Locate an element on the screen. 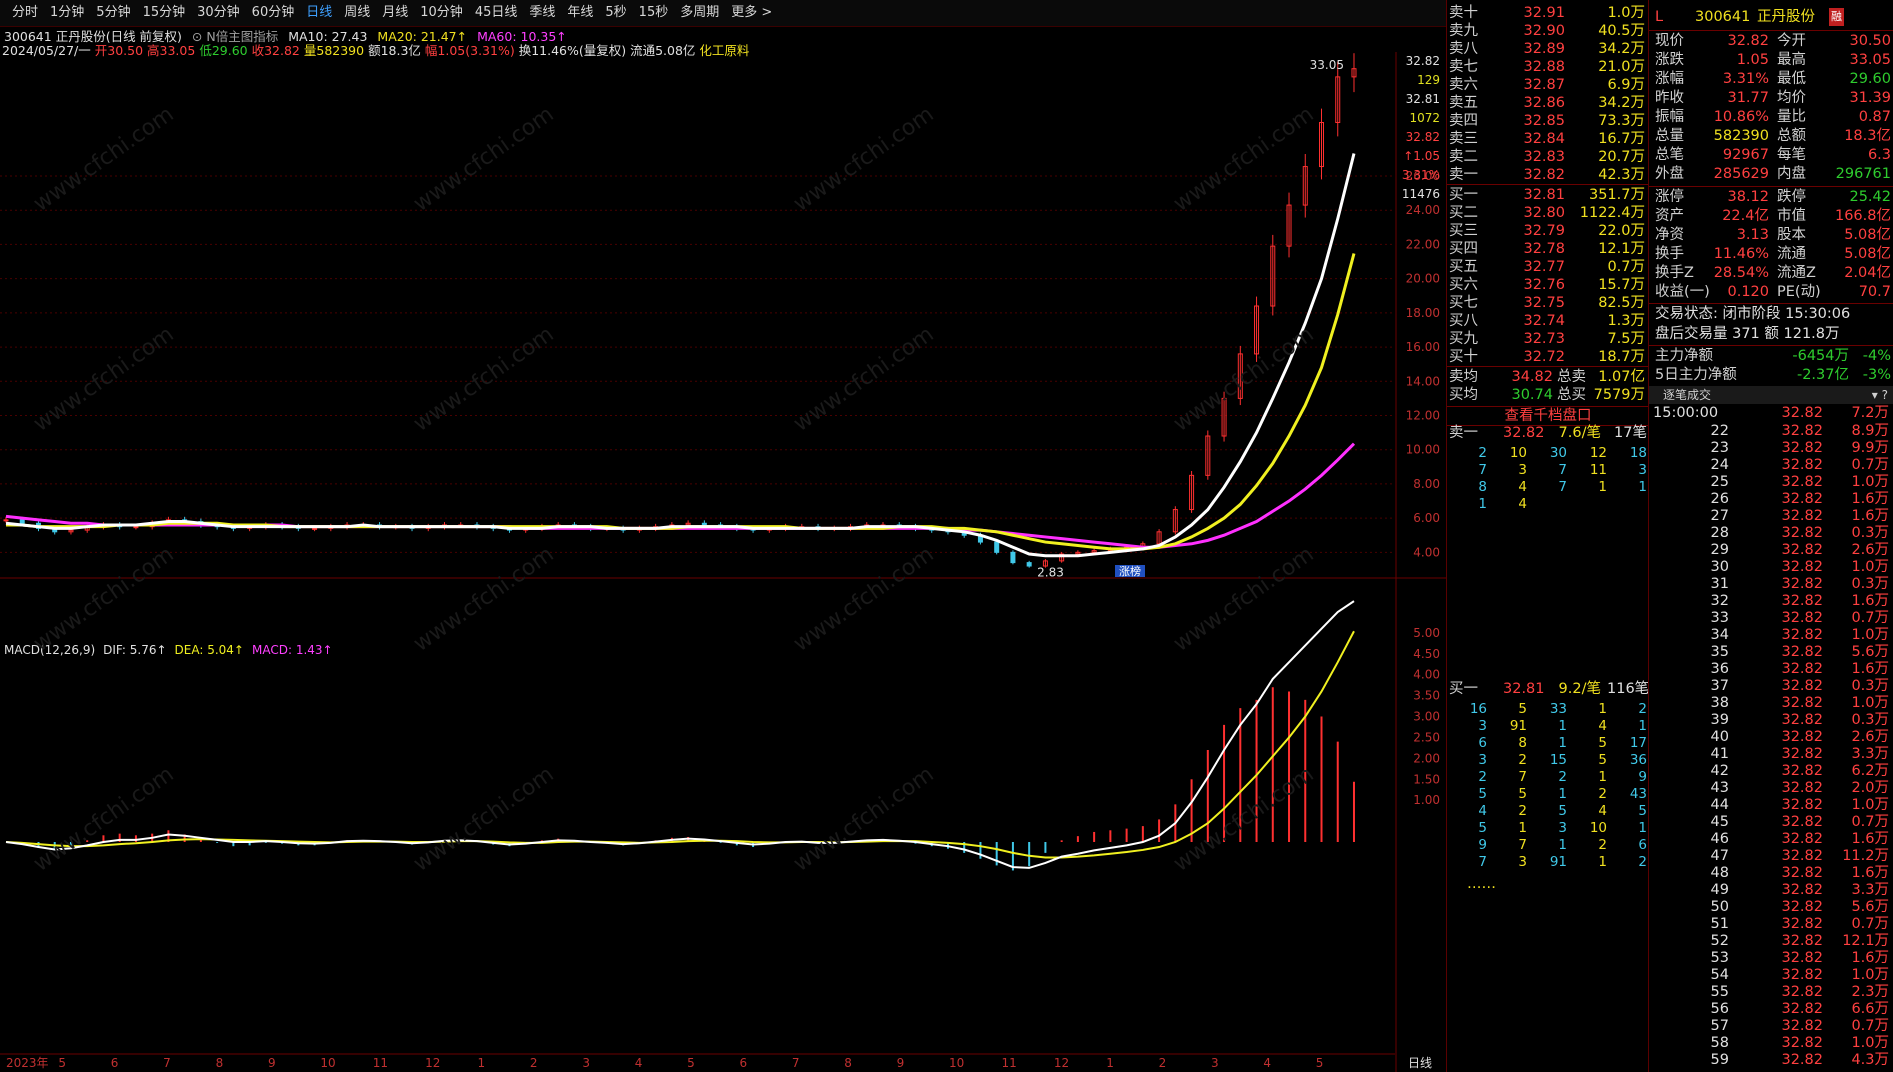  bid-row: 买十 32.72 18.7万 is located at coordinates (1548, 357).